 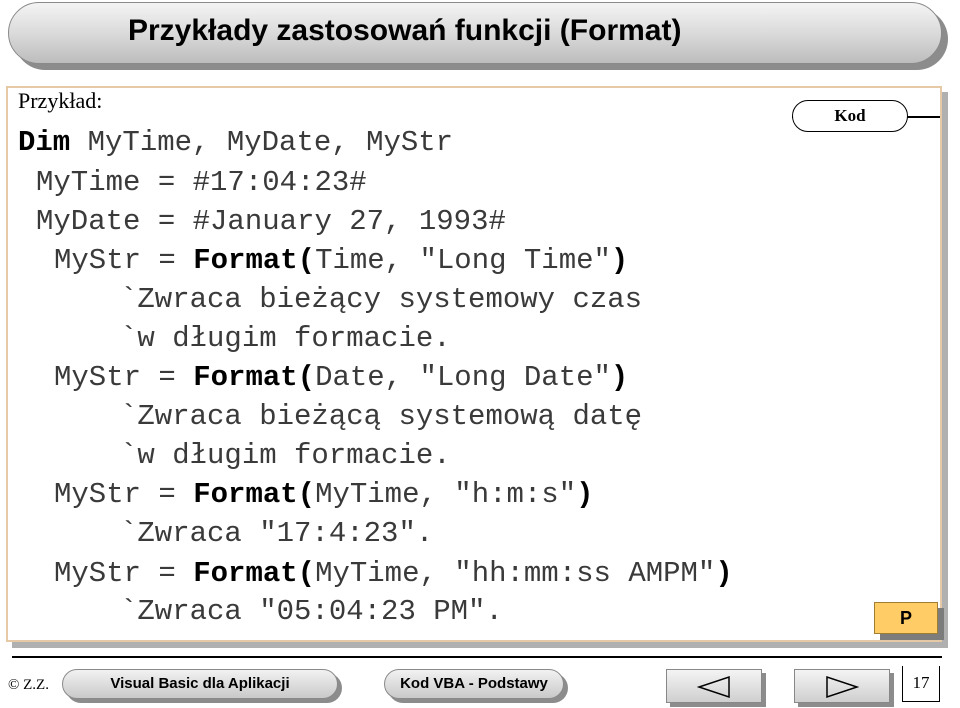 I want to click on example-label: Przykład:, so click(x=60, y=100).